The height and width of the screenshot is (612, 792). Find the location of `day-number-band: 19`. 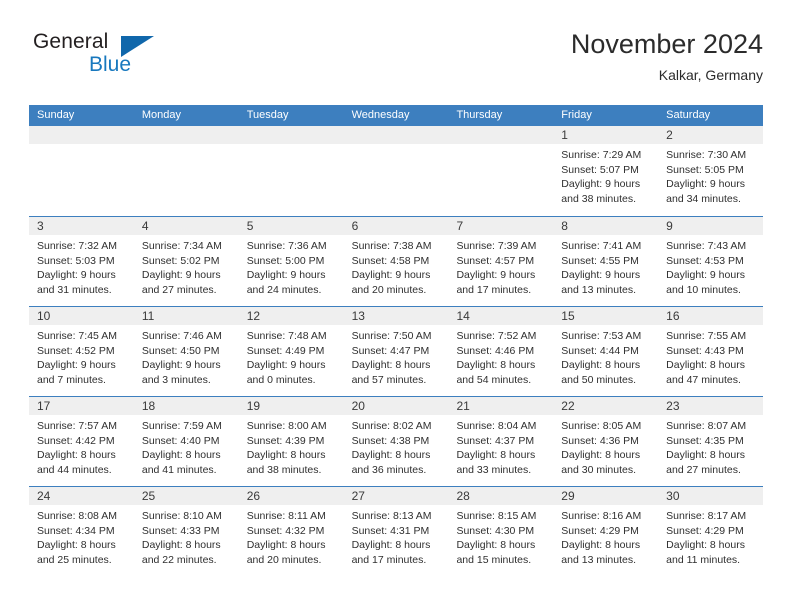

day-number-band: 19 is located at coordinates (291, 406).